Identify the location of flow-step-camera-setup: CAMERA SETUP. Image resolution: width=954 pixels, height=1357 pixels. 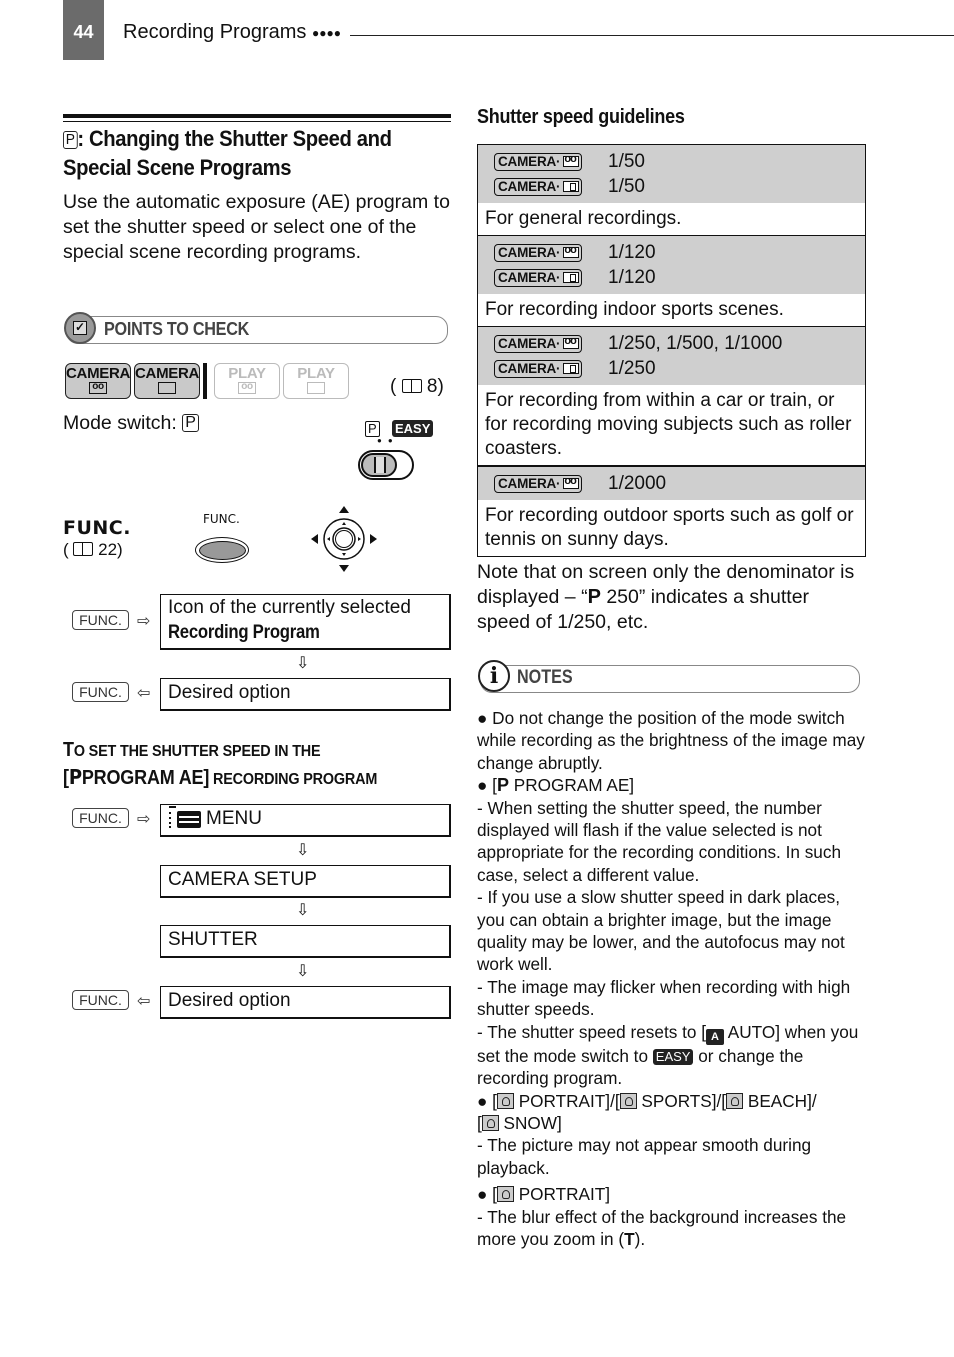
(305, 881).